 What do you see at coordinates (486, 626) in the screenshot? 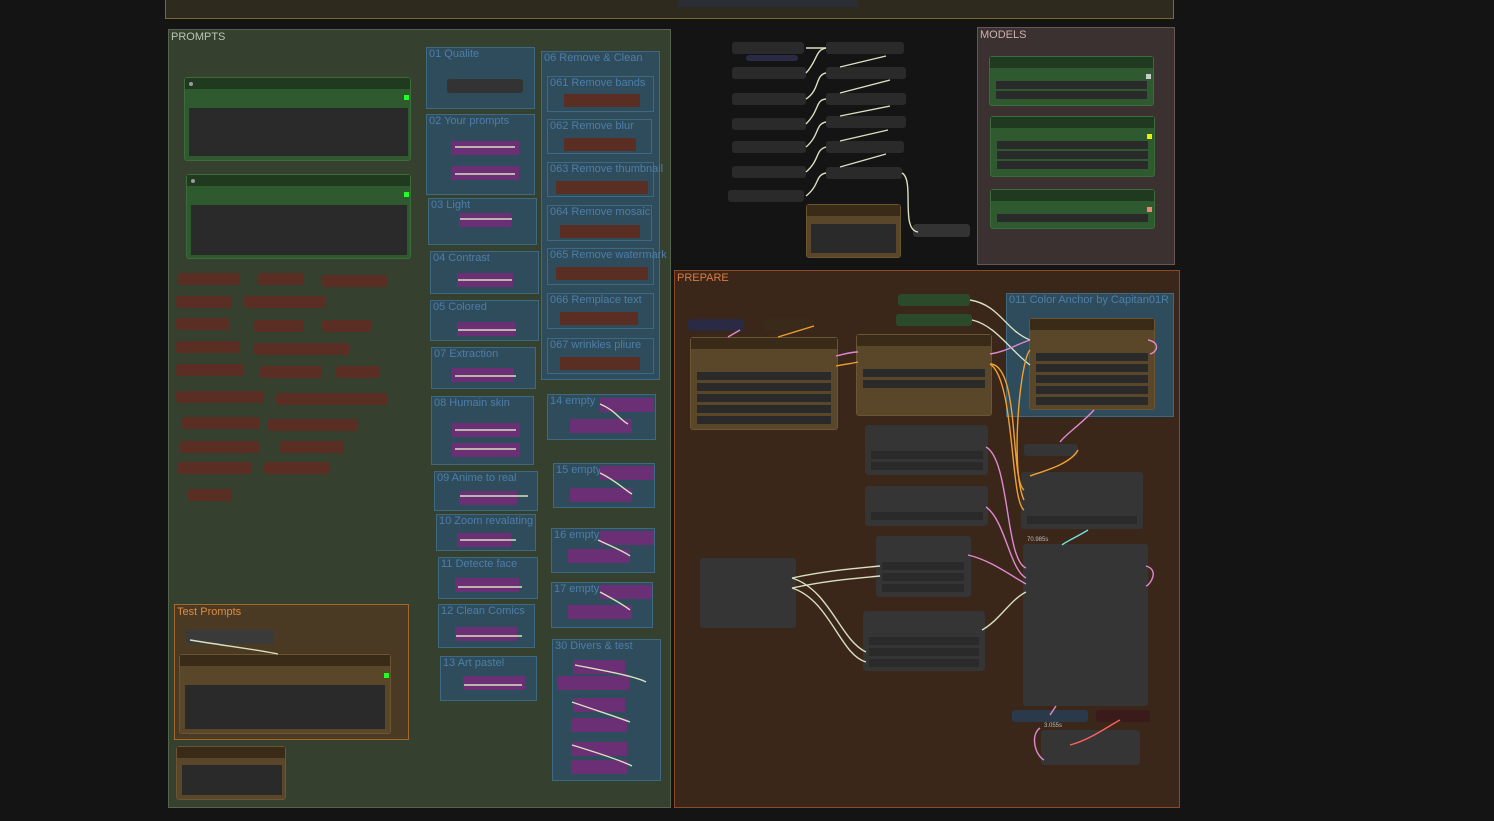
I see `subgroup-12: 12 Clean Comics` at bounding box center [486, 626].